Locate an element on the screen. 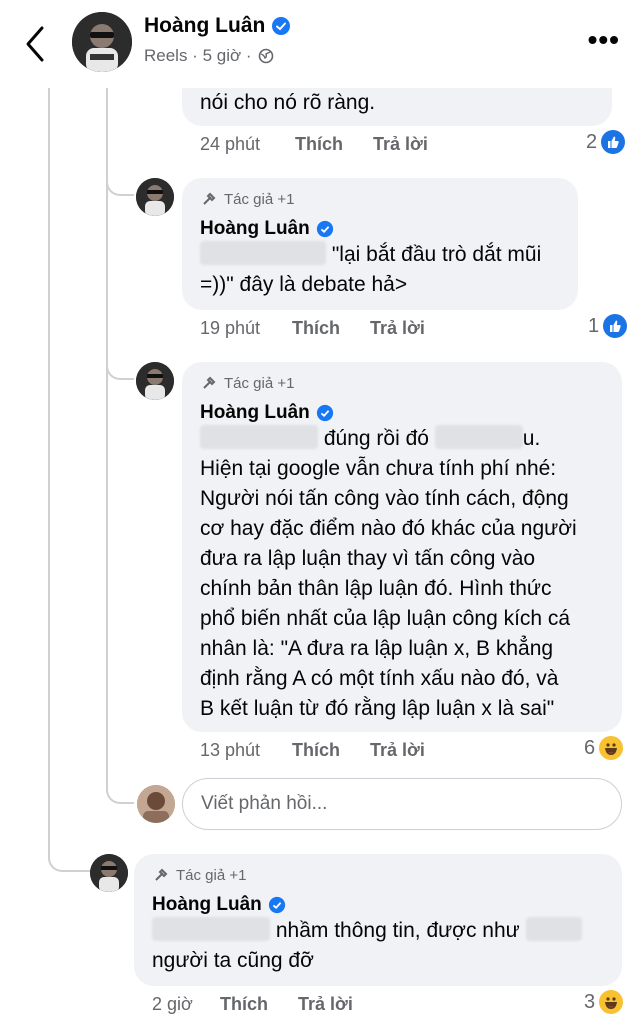 This screenshot has width=640, height=1018. comment-line: cơ hay đặc điểm nào đó khác của người is located at coordinates (388, 528).